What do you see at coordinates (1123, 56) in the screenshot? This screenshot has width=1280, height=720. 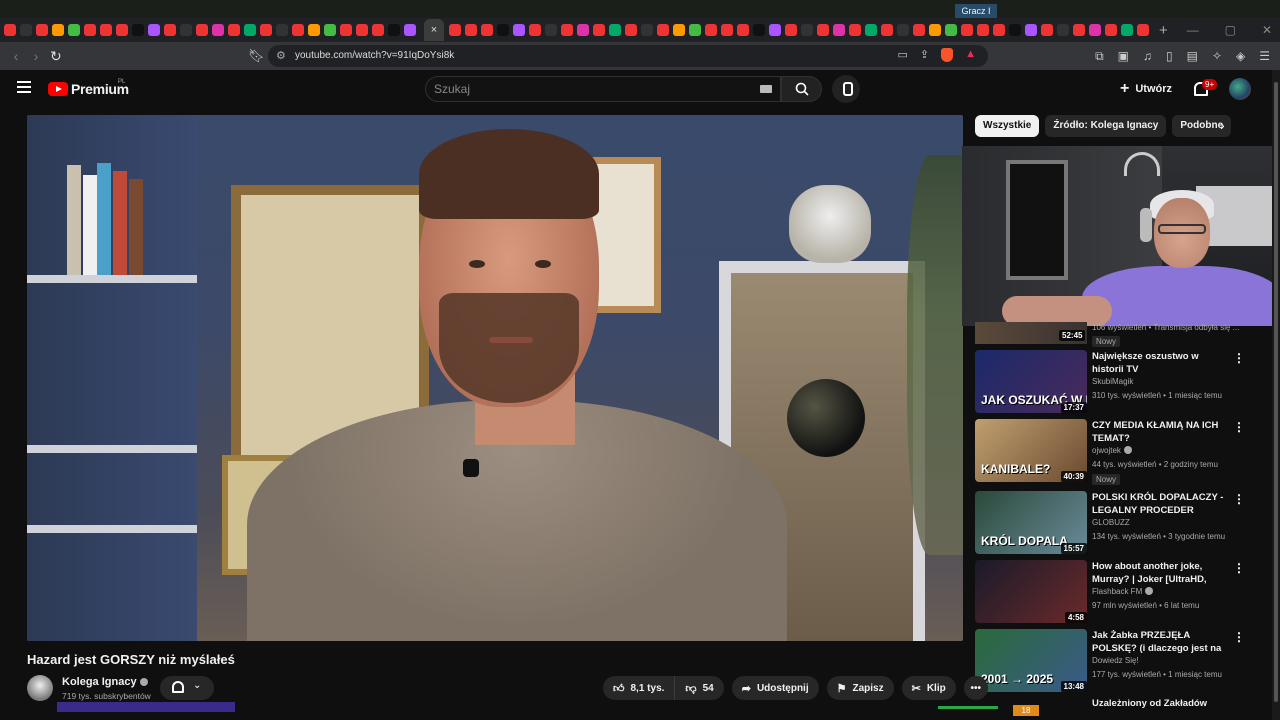 I see `screenshot-icon: ▣` at bounding box center [1123, 56].